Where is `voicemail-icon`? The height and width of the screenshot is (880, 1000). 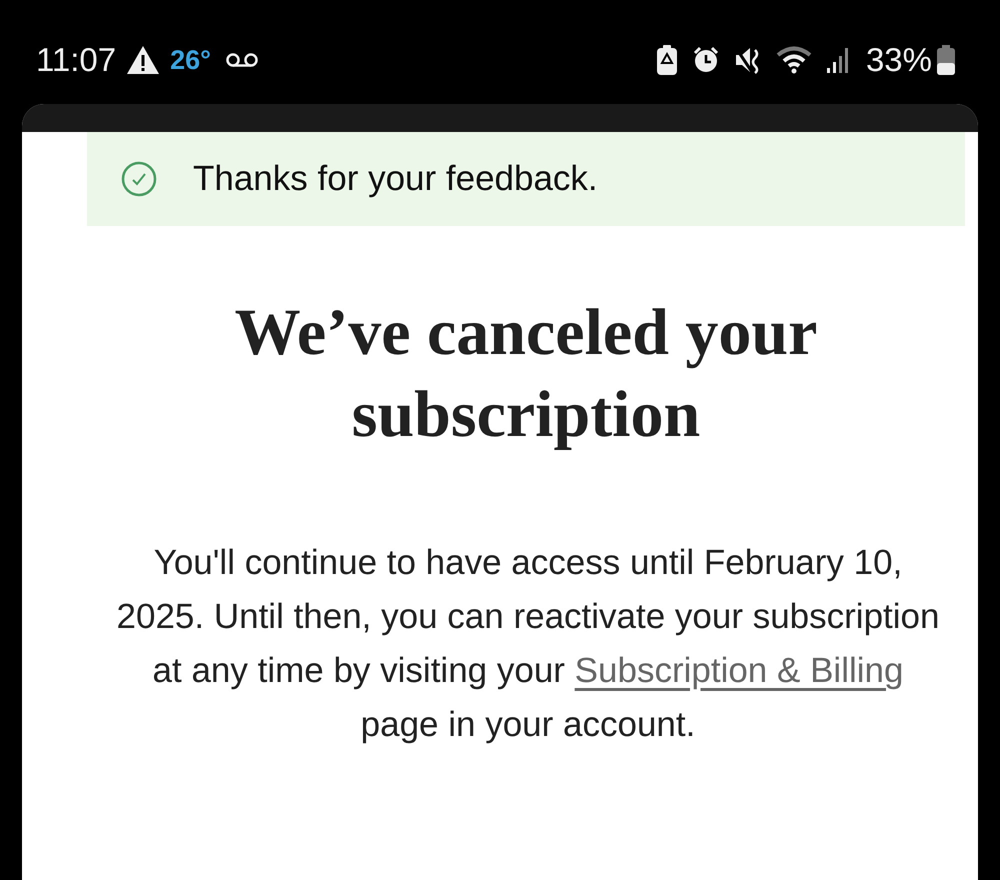
voicemail-icon is located at coordinates (241, 60).